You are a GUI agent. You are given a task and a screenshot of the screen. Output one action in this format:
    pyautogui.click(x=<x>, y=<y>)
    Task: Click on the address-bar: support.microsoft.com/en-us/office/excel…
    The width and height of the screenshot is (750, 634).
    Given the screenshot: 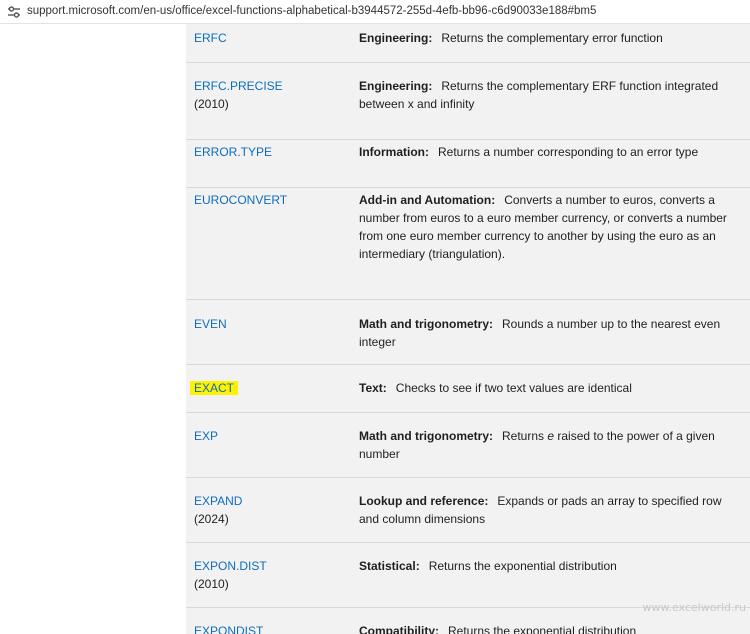 What is the action you would take?
    pyautogui.click(x=375, y=12)
    